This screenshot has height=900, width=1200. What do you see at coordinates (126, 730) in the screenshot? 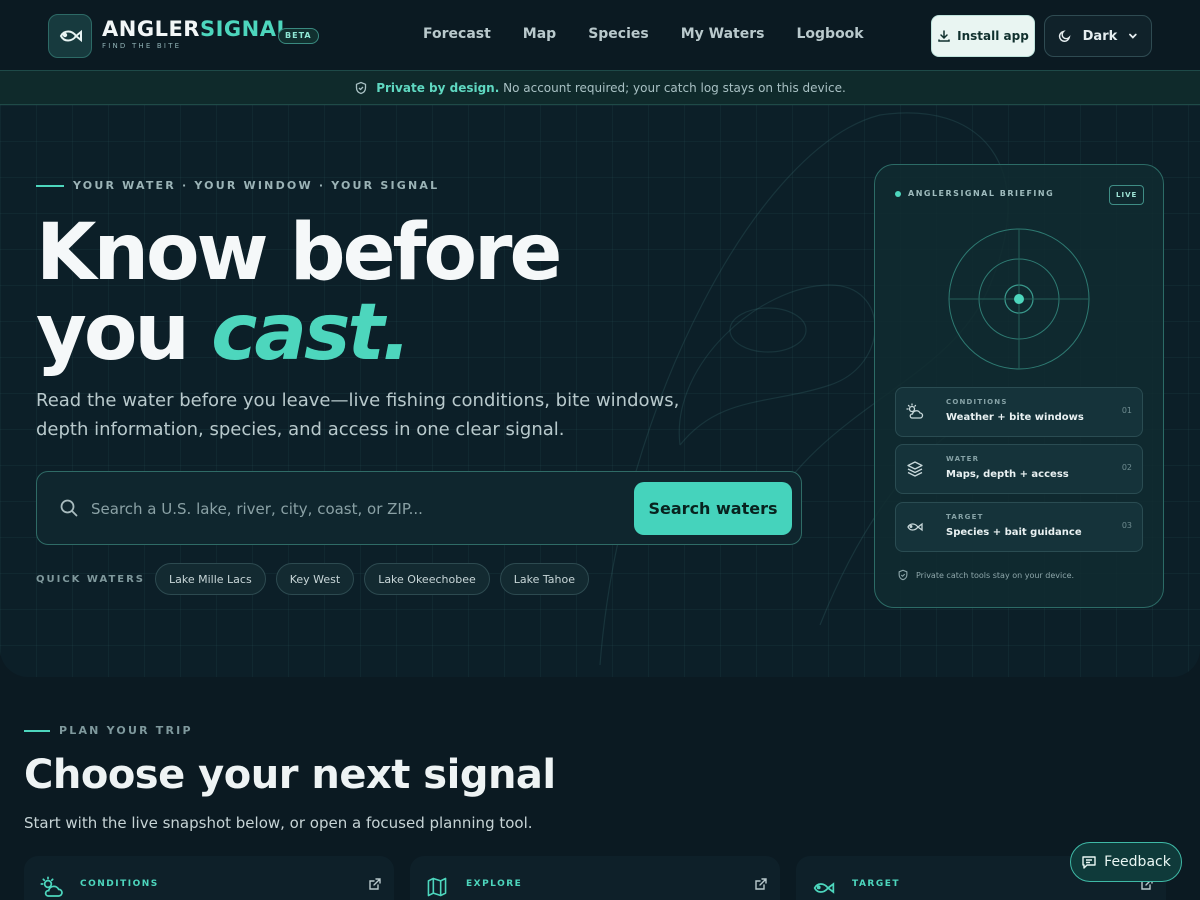
I see `plan-eyebrow-text: PLAN YOUR TRIP` at bounding box center [126, 730].